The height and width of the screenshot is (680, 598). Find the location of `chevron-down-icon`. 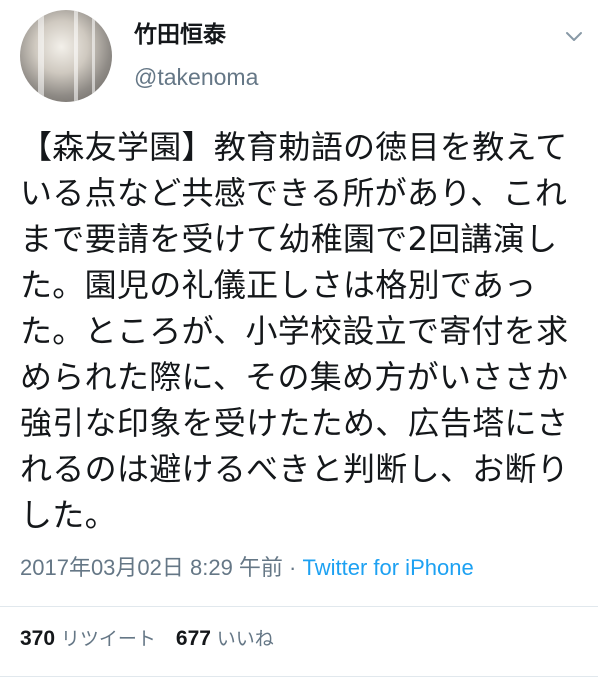

chevron-down-icon is located at coordinates (574, 36).